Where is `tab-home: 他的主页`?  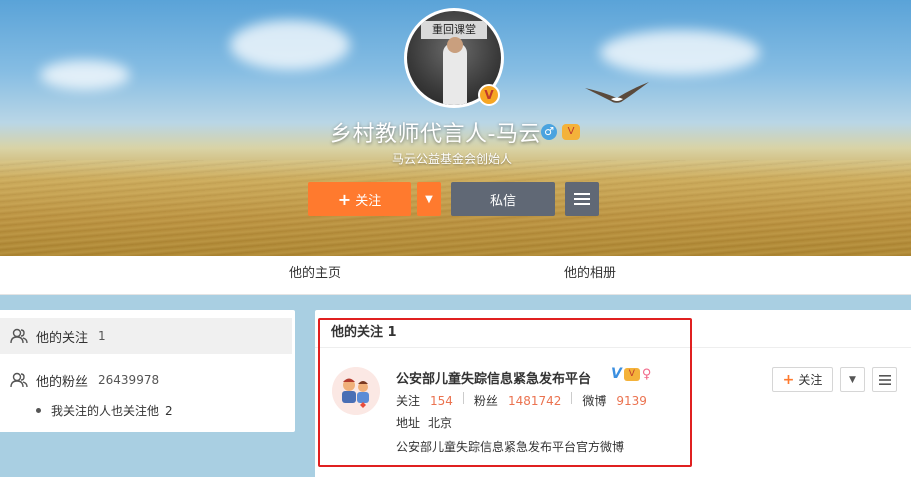 tab-home: 他的主页 is located at coordinates (315, 275).